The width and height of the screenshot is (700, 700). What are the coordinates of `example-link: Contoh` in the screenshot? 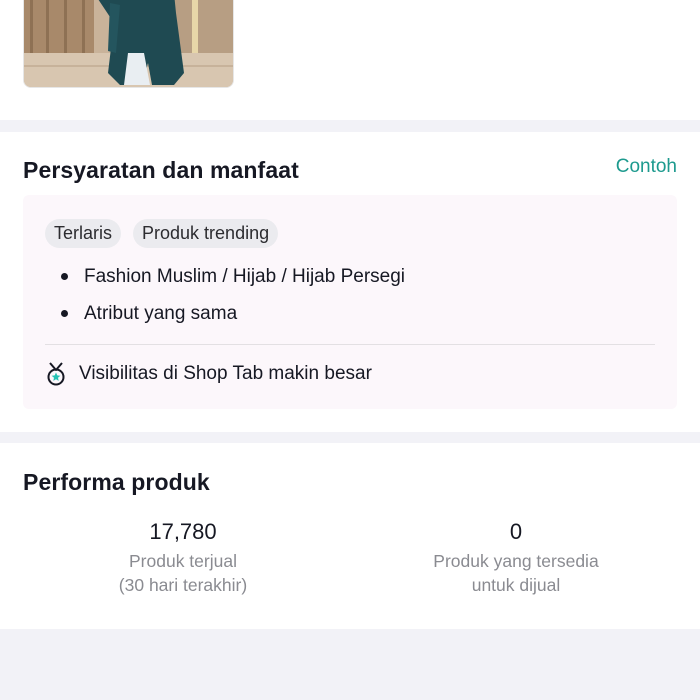 It's located at (646, 167).